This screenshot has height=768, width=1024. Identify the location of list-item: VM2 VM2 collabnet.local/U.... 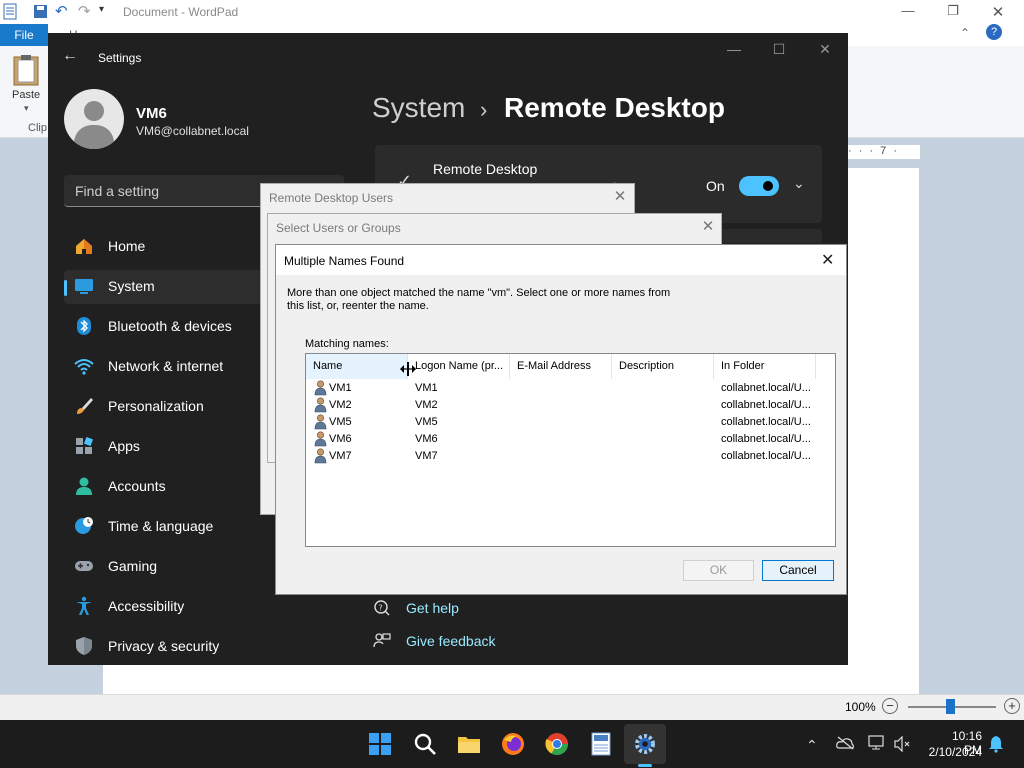
(570, 405).